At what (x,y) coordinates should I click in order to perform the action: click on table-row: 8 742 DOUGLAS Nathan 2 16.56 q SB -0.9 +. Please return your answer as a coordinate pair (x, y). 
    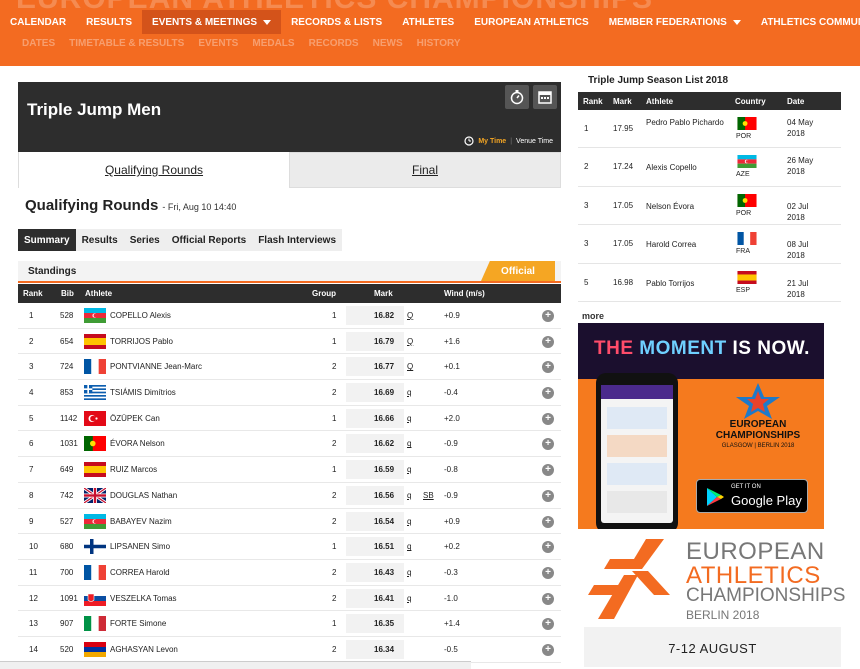
    Looking at the image, I should click on (289, 496).